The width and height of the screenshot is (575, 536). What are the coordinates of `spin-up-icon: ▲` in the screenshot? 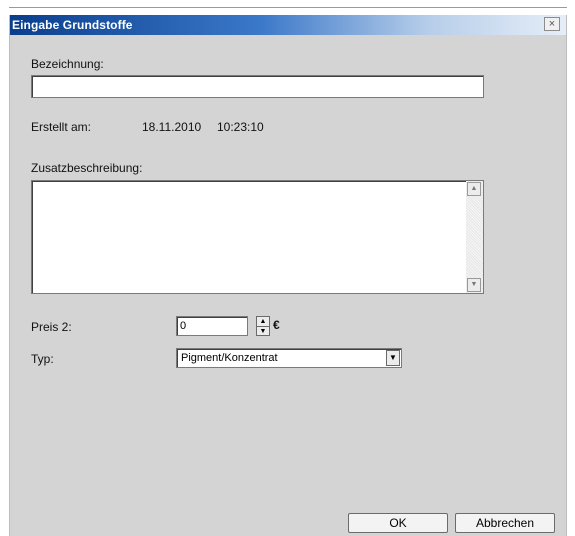 It's located at (263, 321).